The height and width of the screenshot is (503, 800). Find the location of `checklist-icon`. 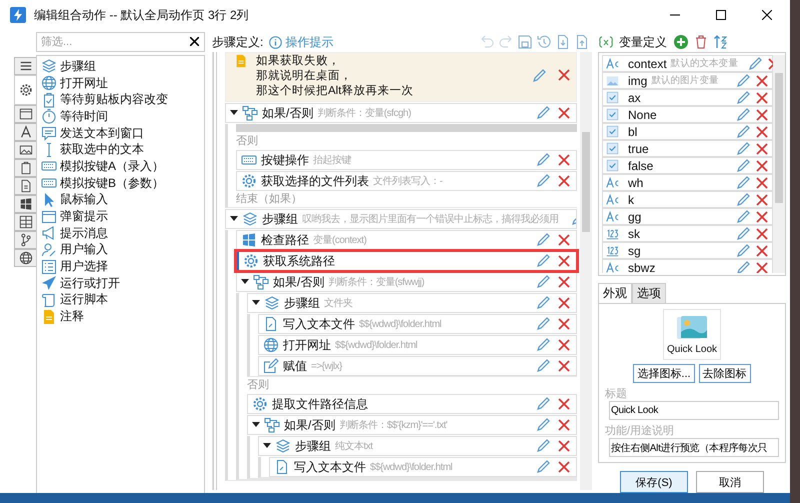

checklist-icon is located at coordinates (49, 266).